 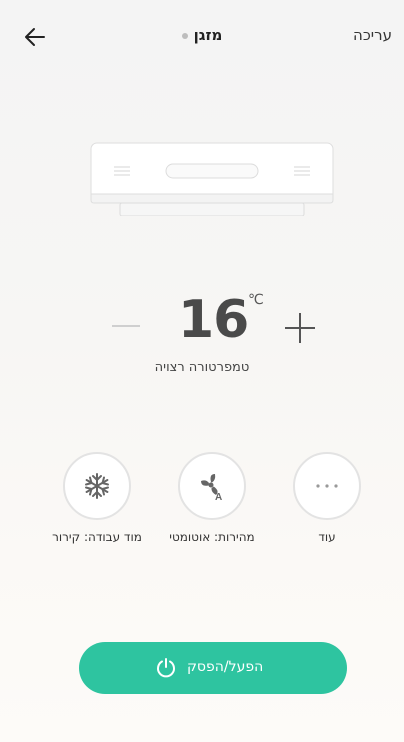 What do you see at coordinates (166, 668) in the screenshot?
I see `power-icon` at bounding box center [166, 668].